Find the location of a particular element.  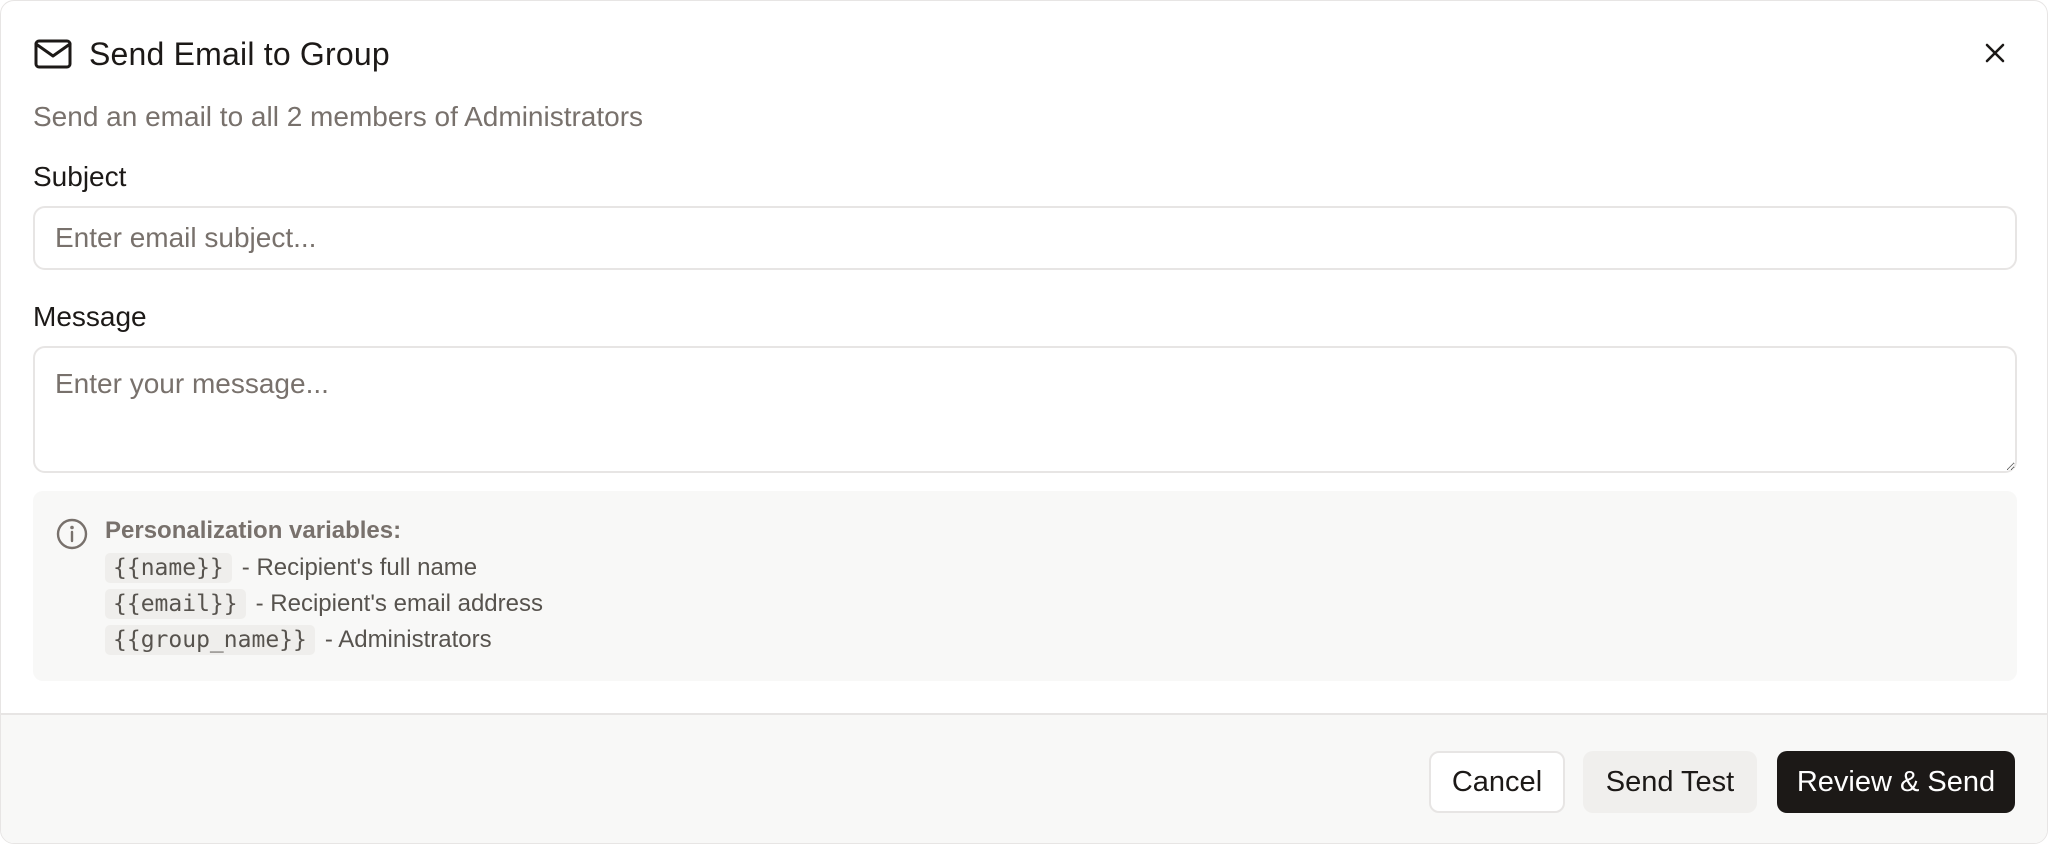

subject-input is located at coordinates (1025, 238).